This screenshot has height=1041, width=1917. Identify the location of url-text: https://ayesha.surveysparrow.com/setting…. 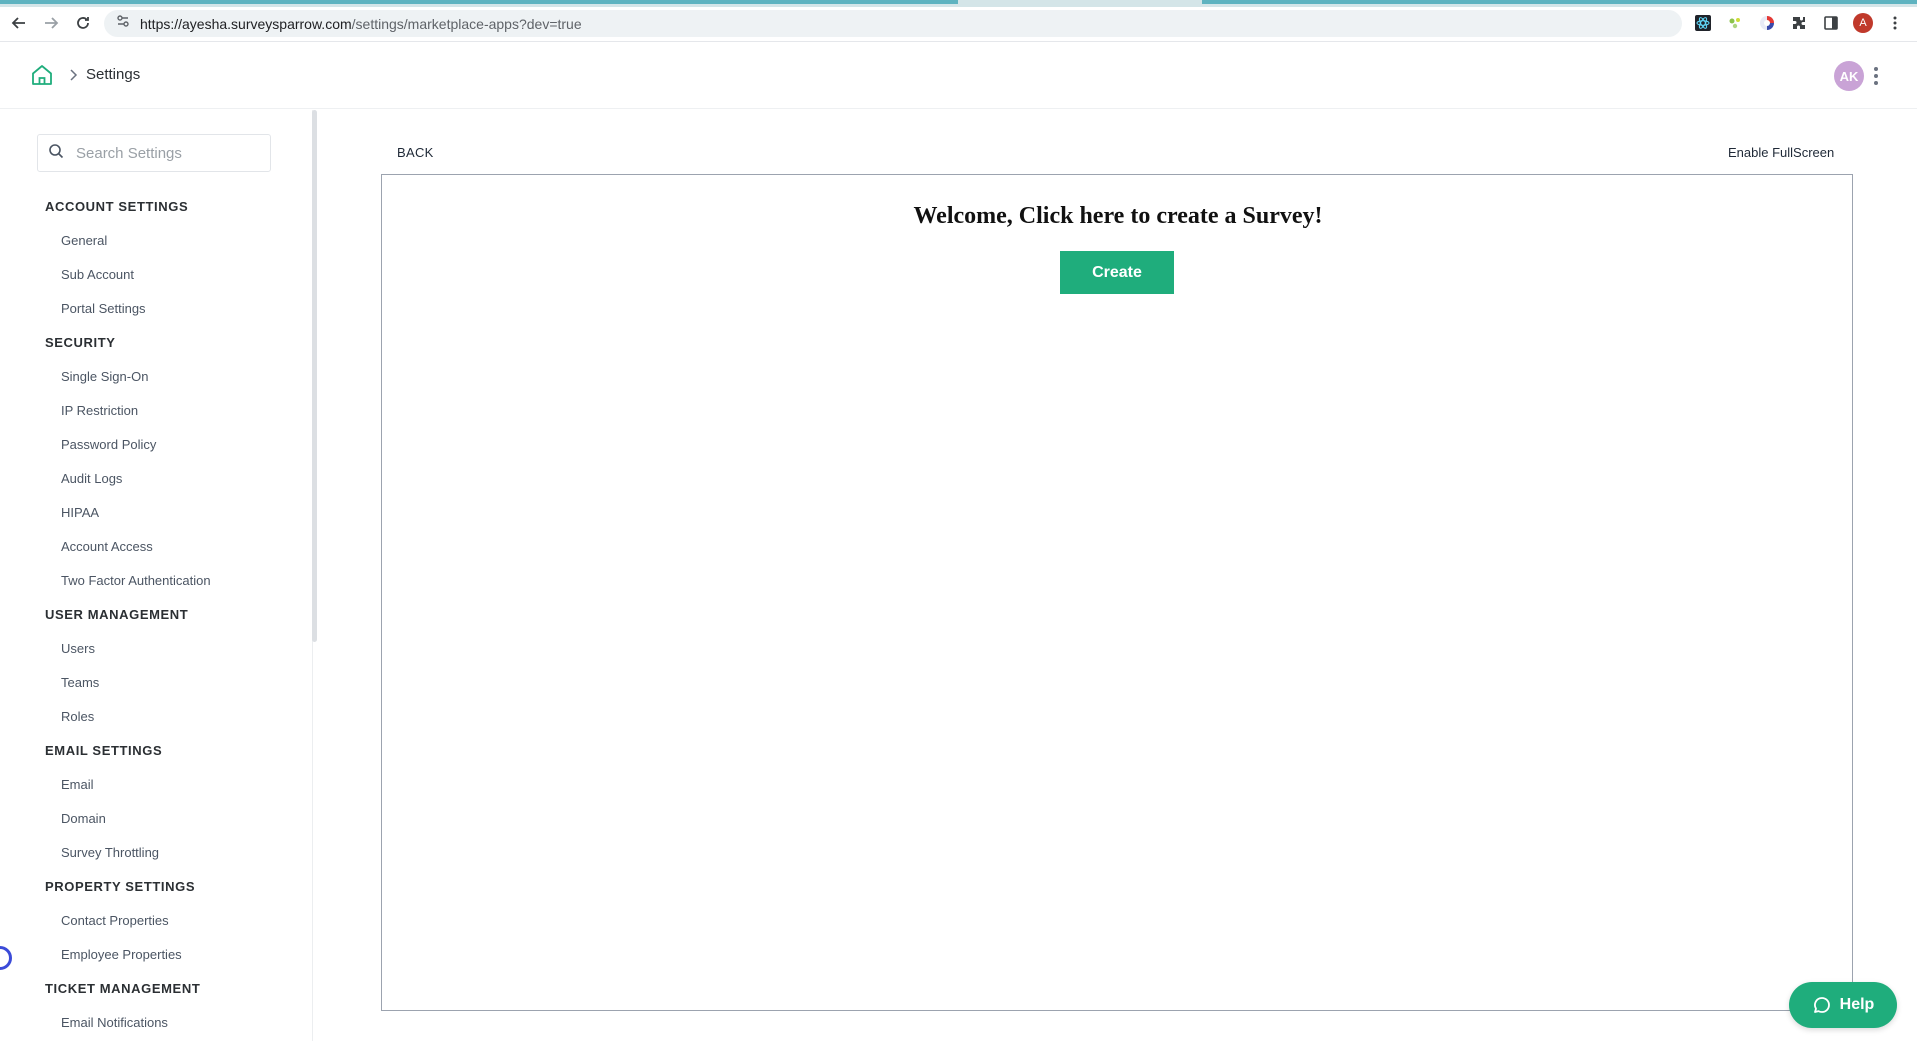
(361, 24).